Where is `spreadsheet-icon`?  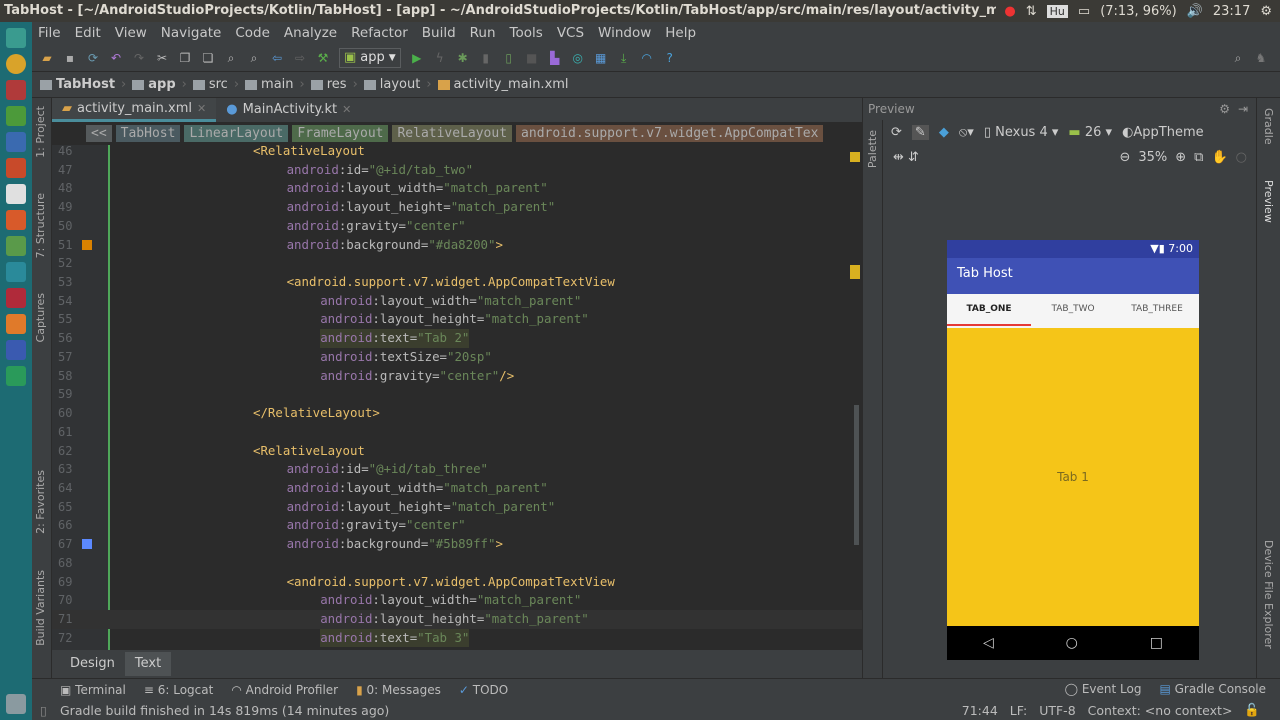
spreadsheet-icon is located at coordinates (16, 116).